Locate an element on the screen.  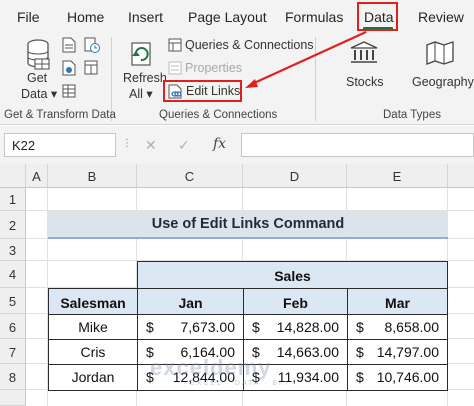
highlight-box-data-tab is located at coordinates (377, 16).